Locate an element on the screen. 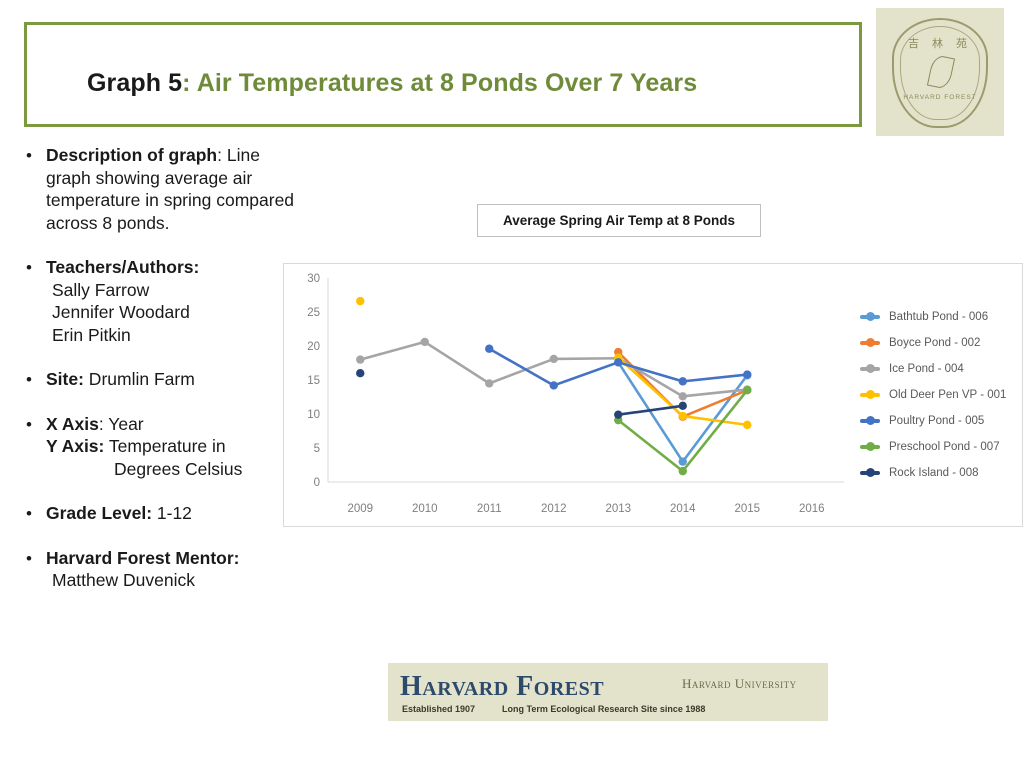 The width and height of the screenshot is (1024, 768). harvard-forest-seal: 吉 林 苑 HARVARD FOREST is located at coordinates (940, 72).